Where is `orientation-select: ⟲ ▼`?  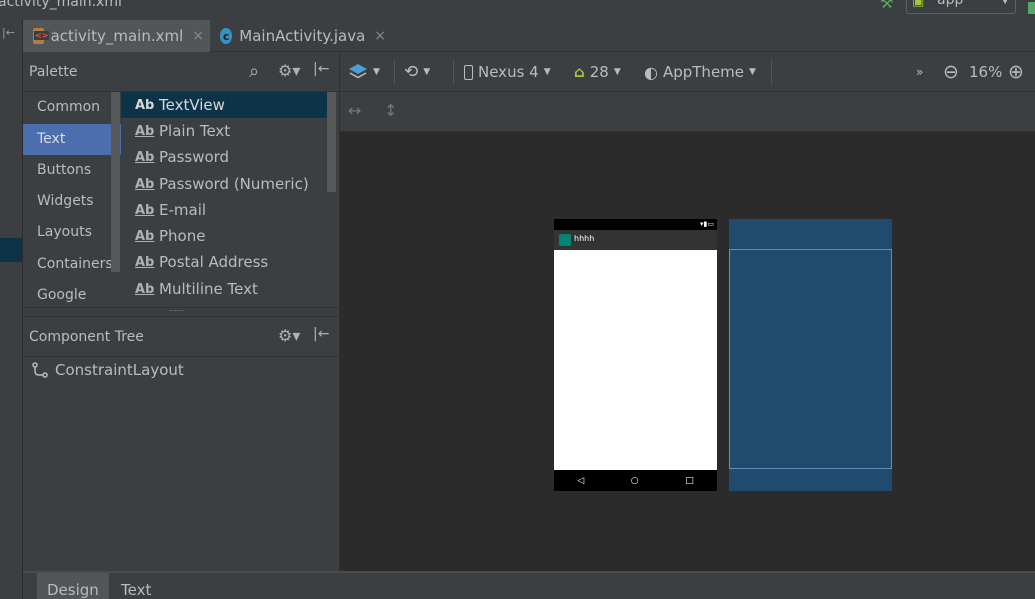
orientation-select: ⟲ ▼ is located at coordinates (417, 72).